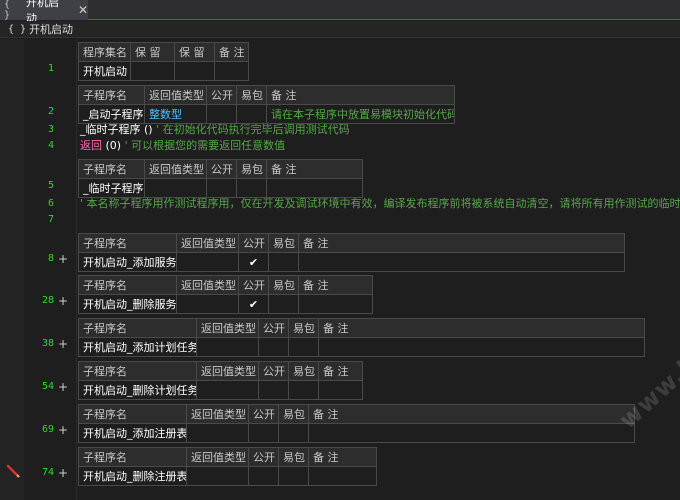 The height and width of the screenshot is (500, 680). I want to click on line-number: 28, so click(47, 300).